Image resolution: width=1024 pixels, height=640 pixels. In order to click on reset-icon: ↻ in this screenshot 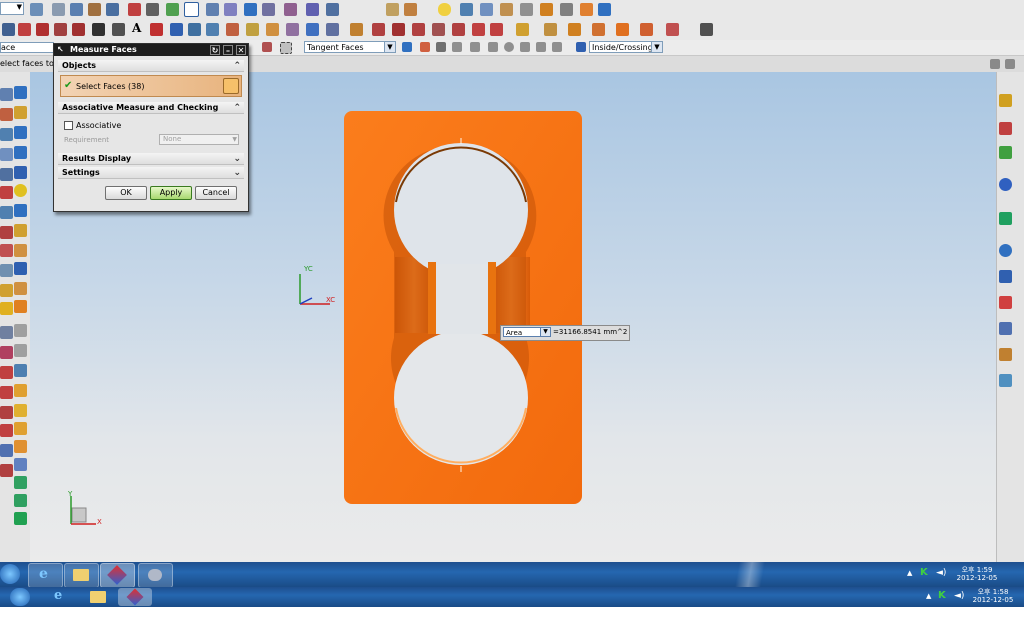, I will do `click(215, 50)`.